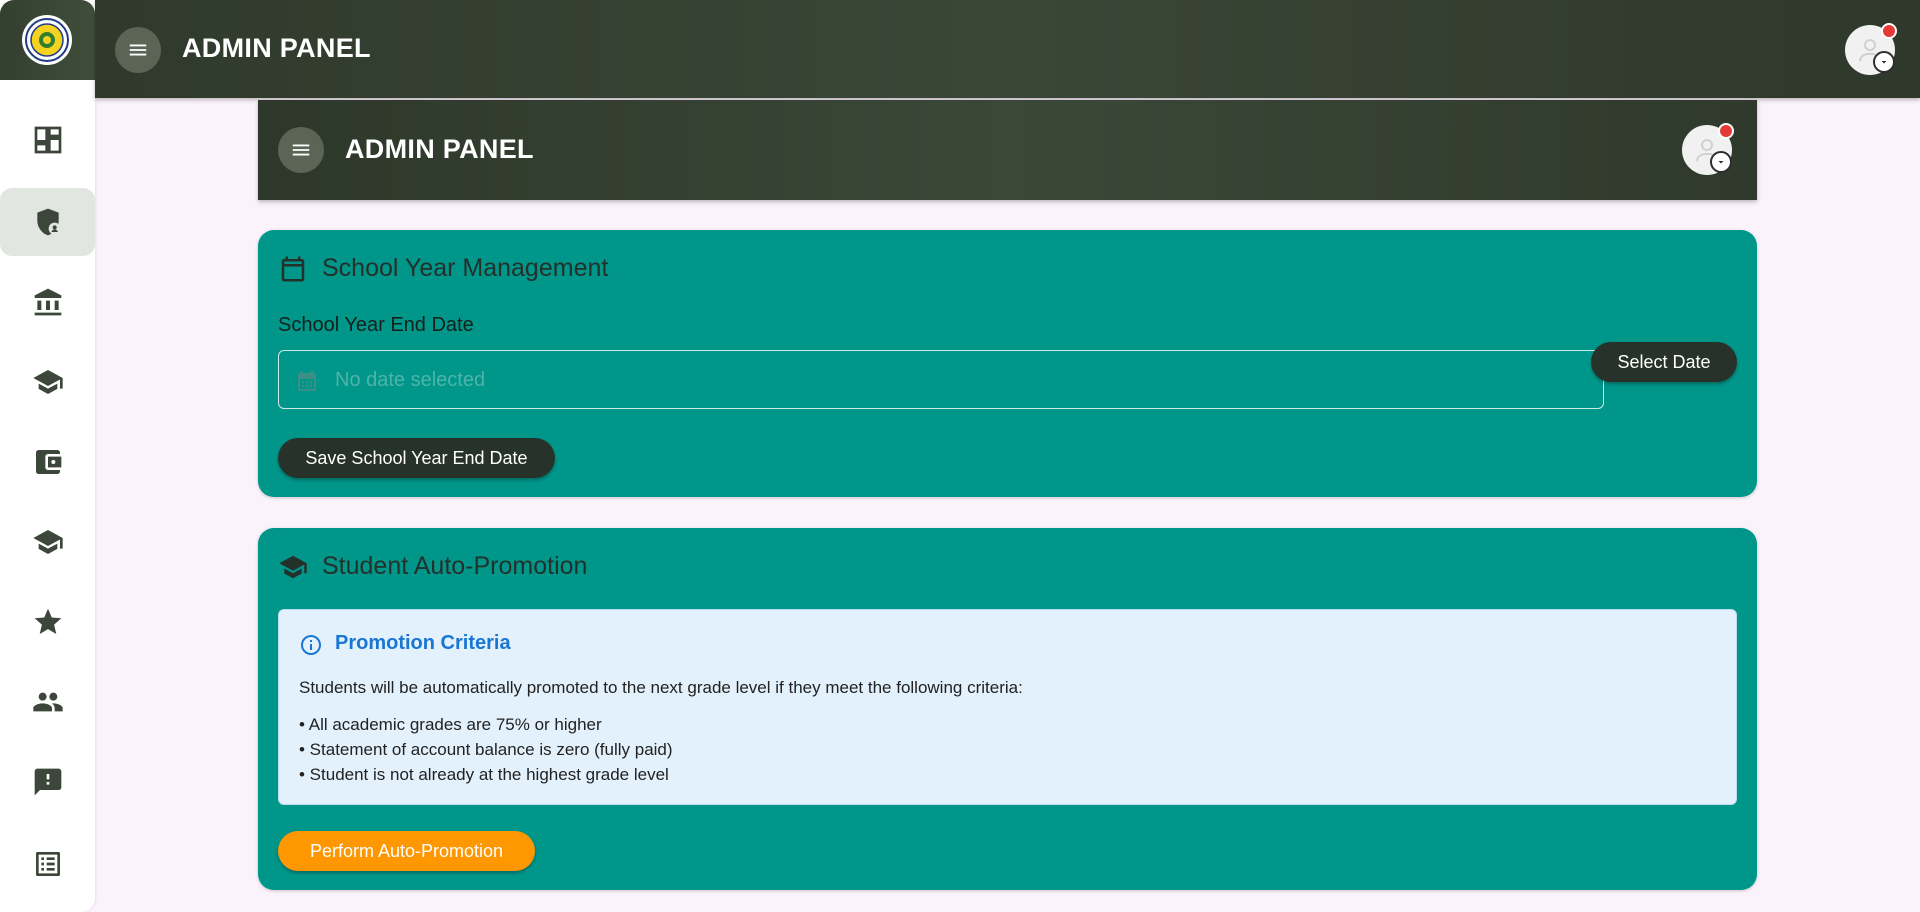 The height and width of the screenshot is (912, 1920). I want to click on criteria-item: • All academic grades are 75% or higher, so click(450, 724).